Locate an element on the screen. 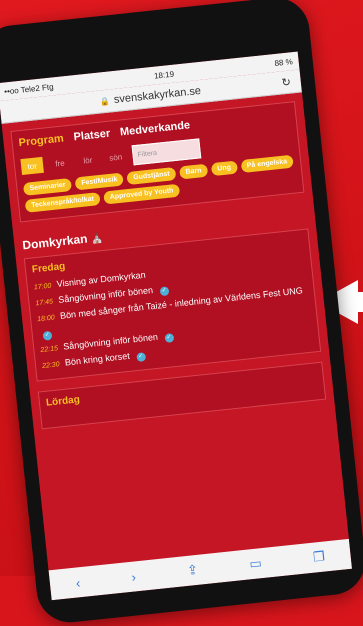  tabs-icon: ❐ is located at coordinates (318, 557).